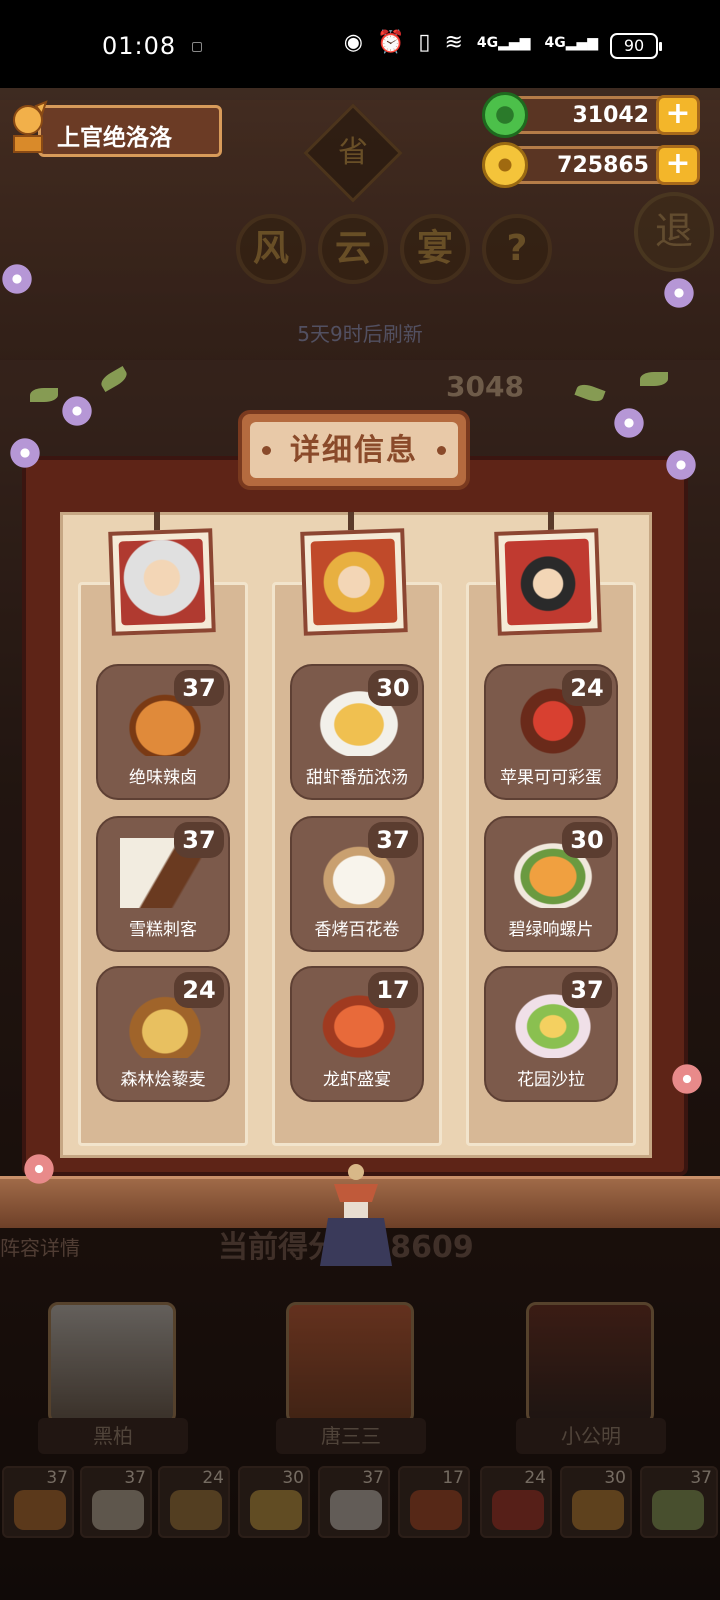 The width and height of the screenshot is (720, 1600). I want to click on player-name-plate: 上官绝洛洛, so click(130, 131).